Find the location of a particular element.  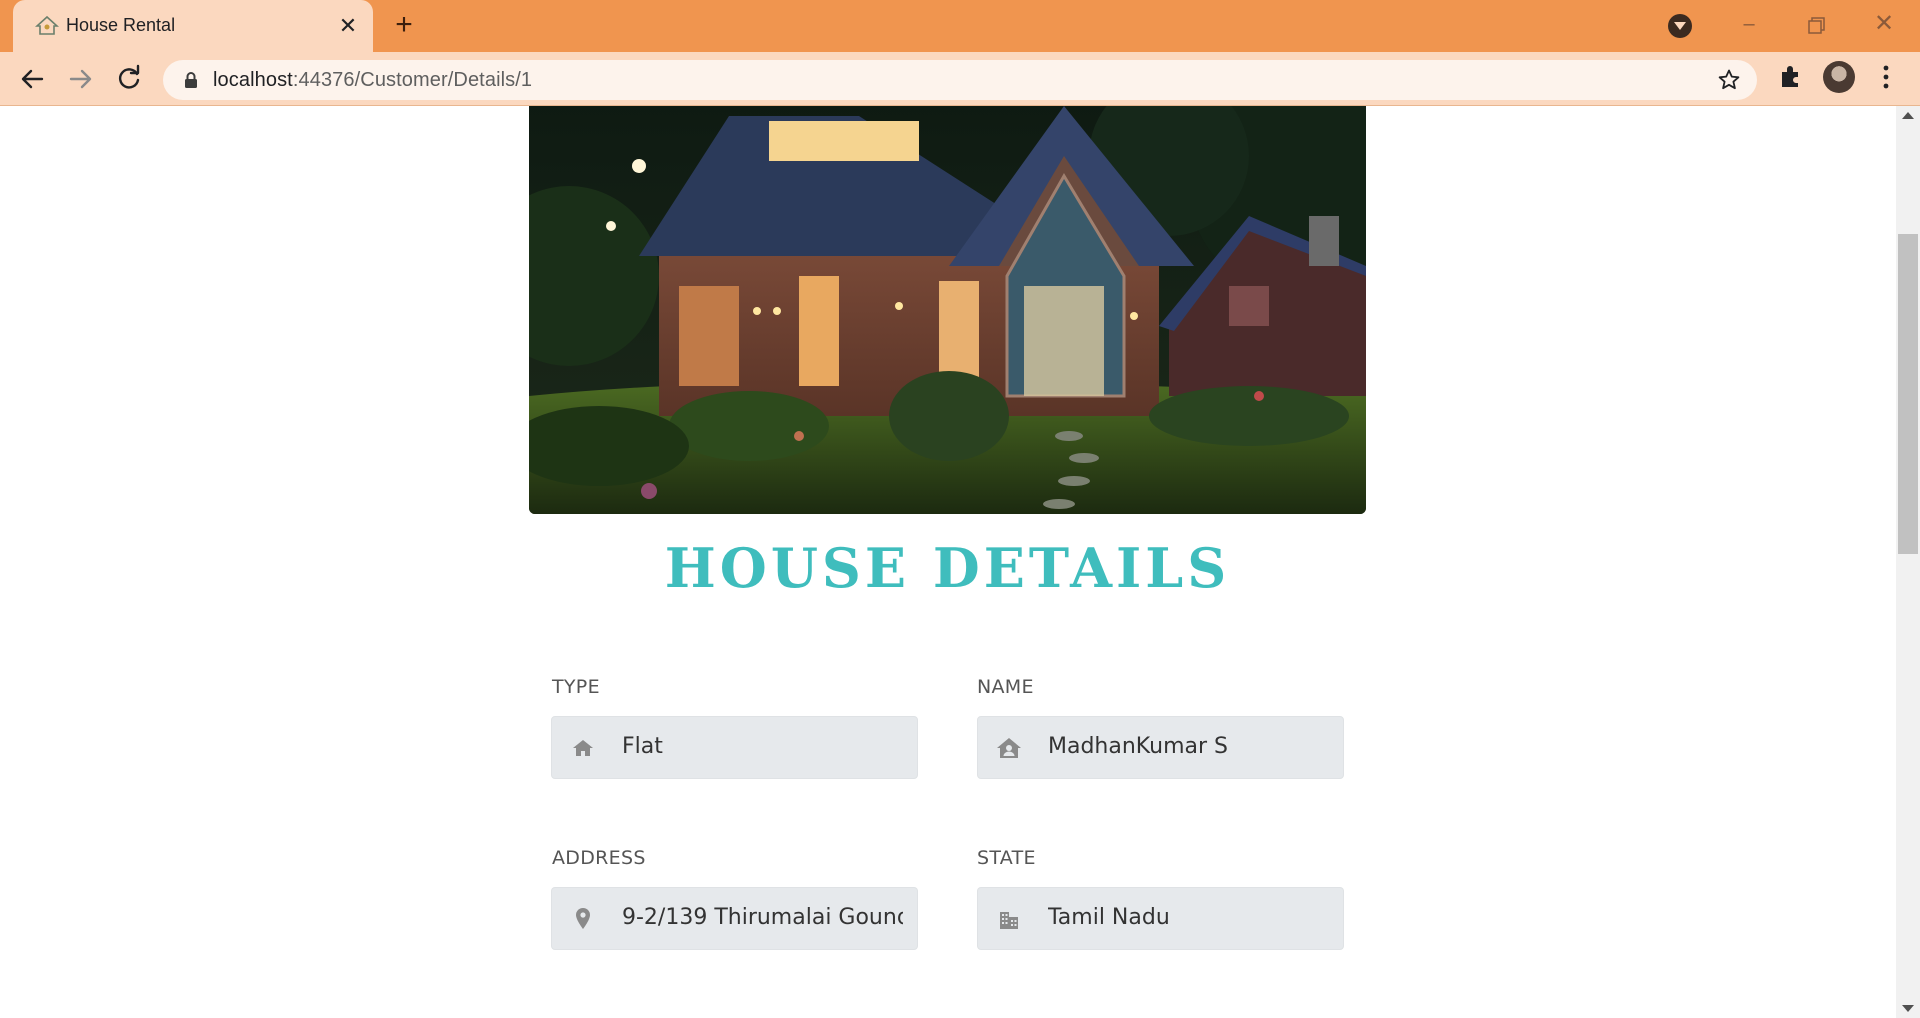

state-value: Tamil Nadu is located at coordinates (1109, 917).